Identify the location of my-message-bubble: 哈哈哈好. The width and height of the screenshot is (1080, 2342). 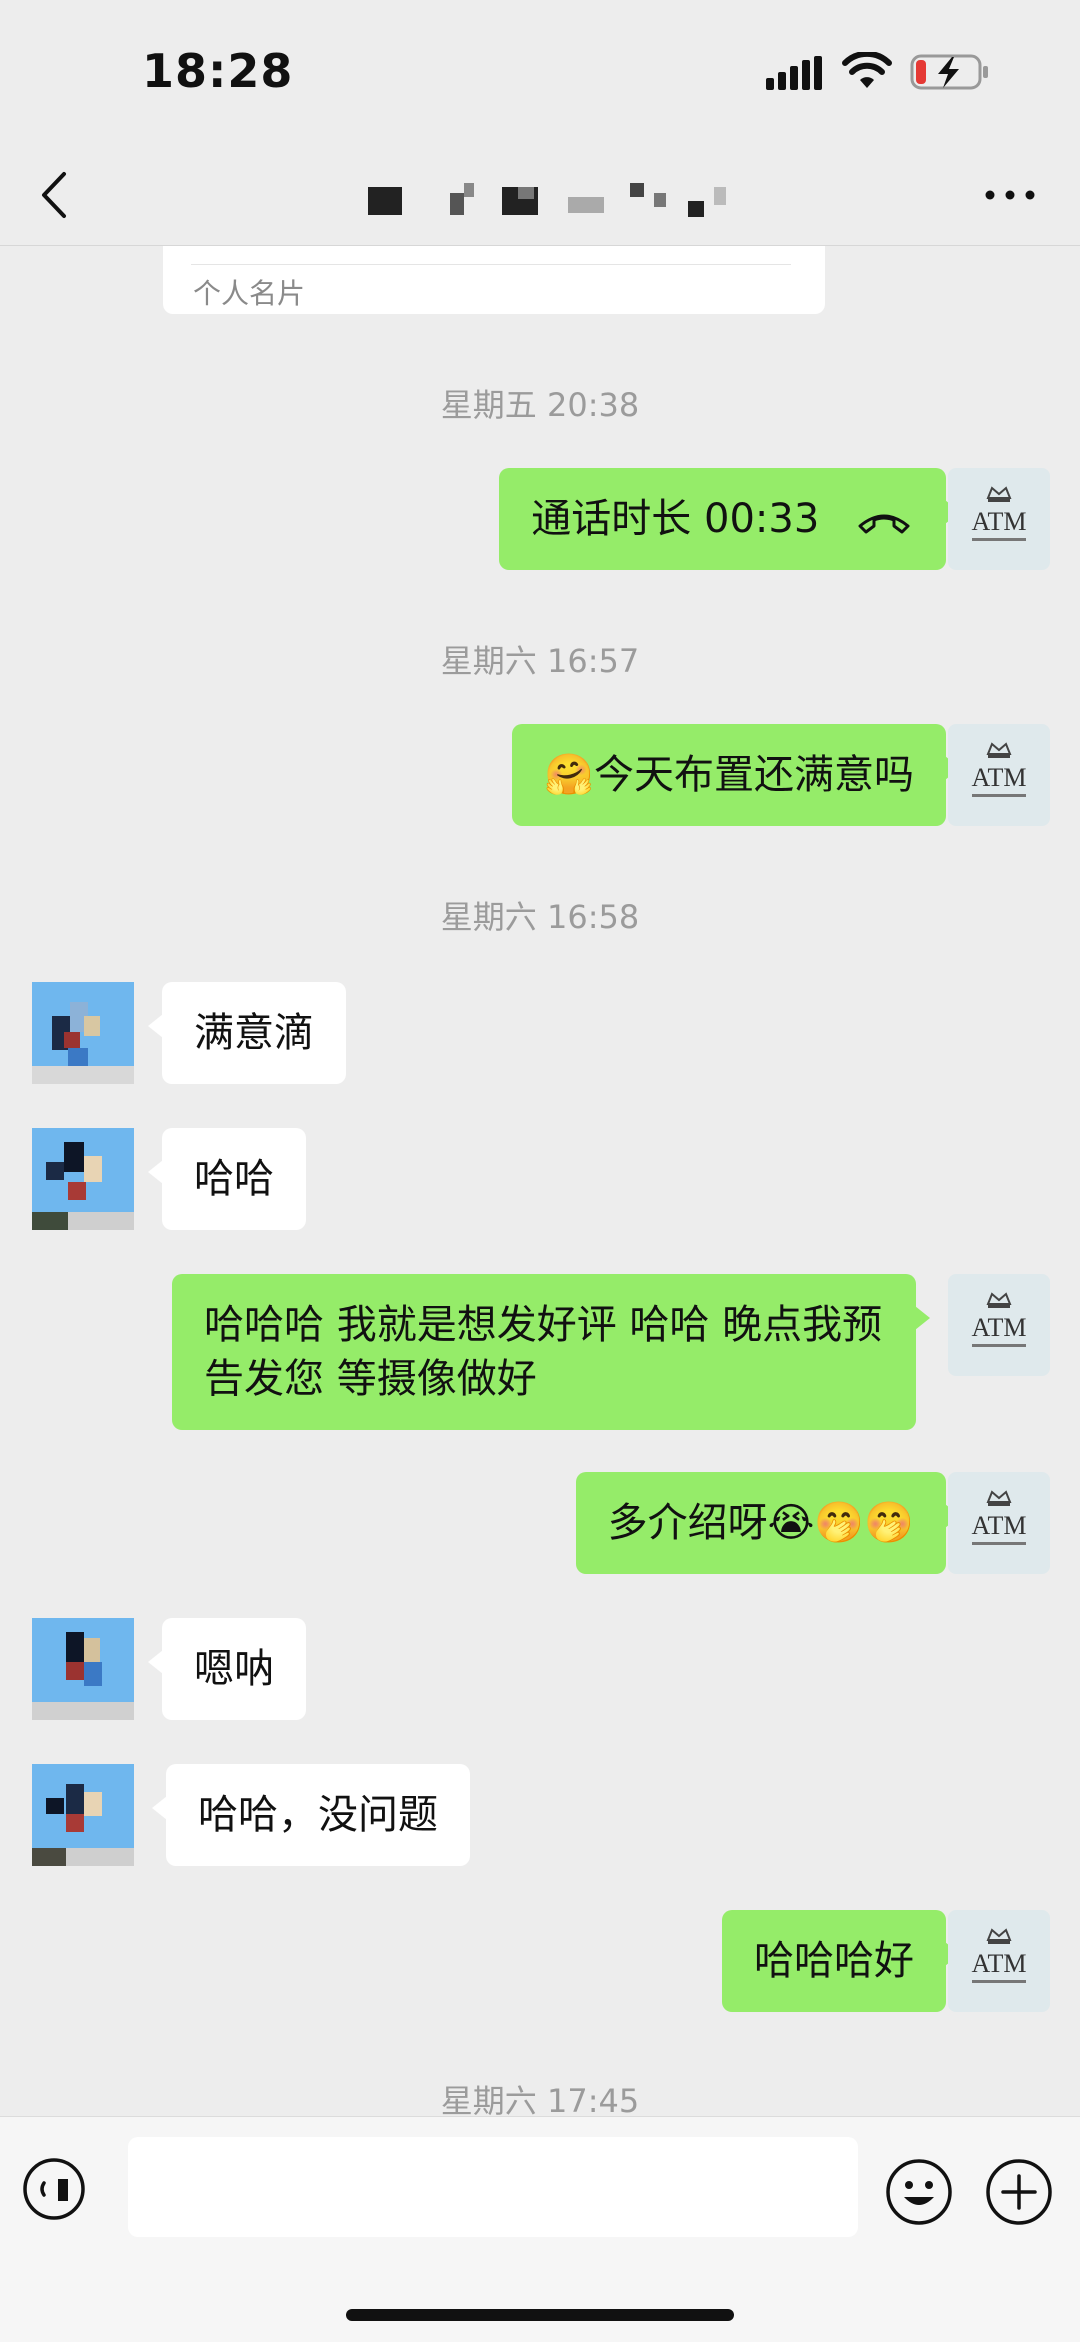
(841, 1961).